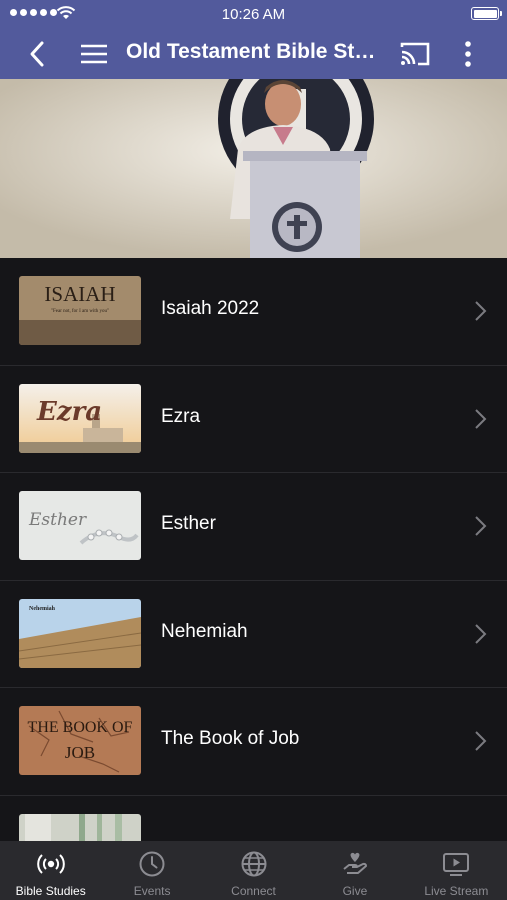 The width and height of the screenshot is (507, 900). What do you see at coordinates (254, 864) in the screenshot?
I see `globe-icon` at bounding box center [254, 864].